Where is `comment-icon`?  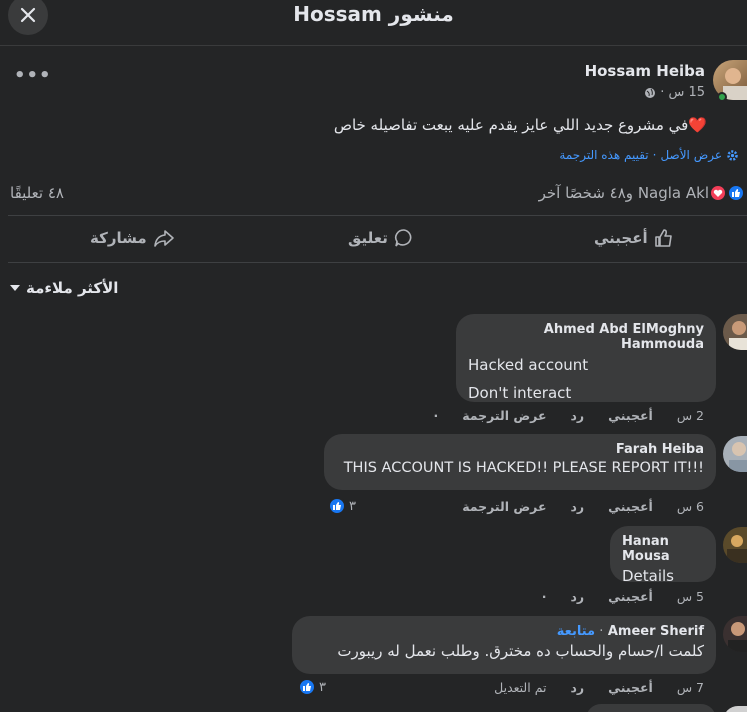
comment-icon is located at coordinates (403, 238).